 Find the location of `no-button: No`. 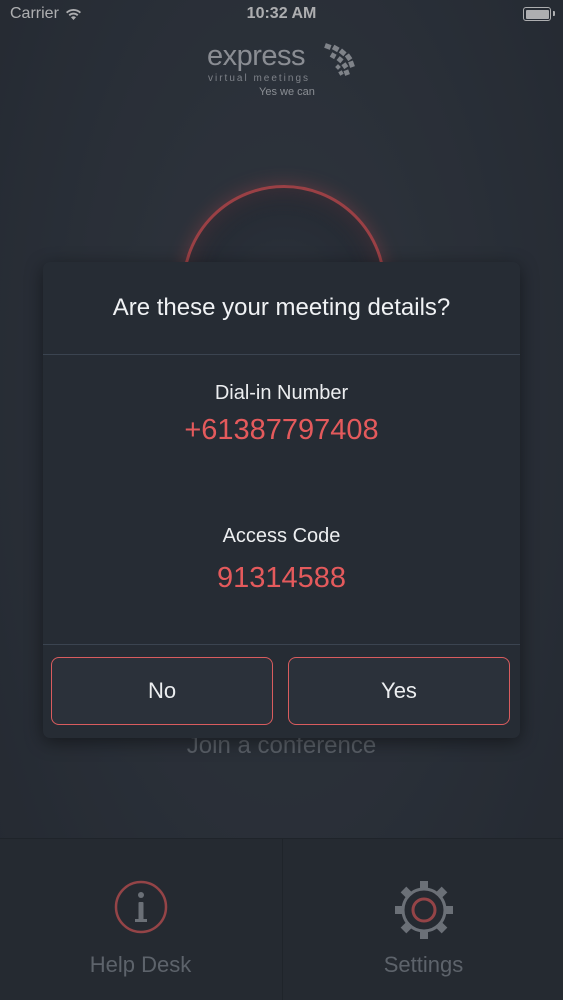

no-button: No is located at coordinates (162, 691).